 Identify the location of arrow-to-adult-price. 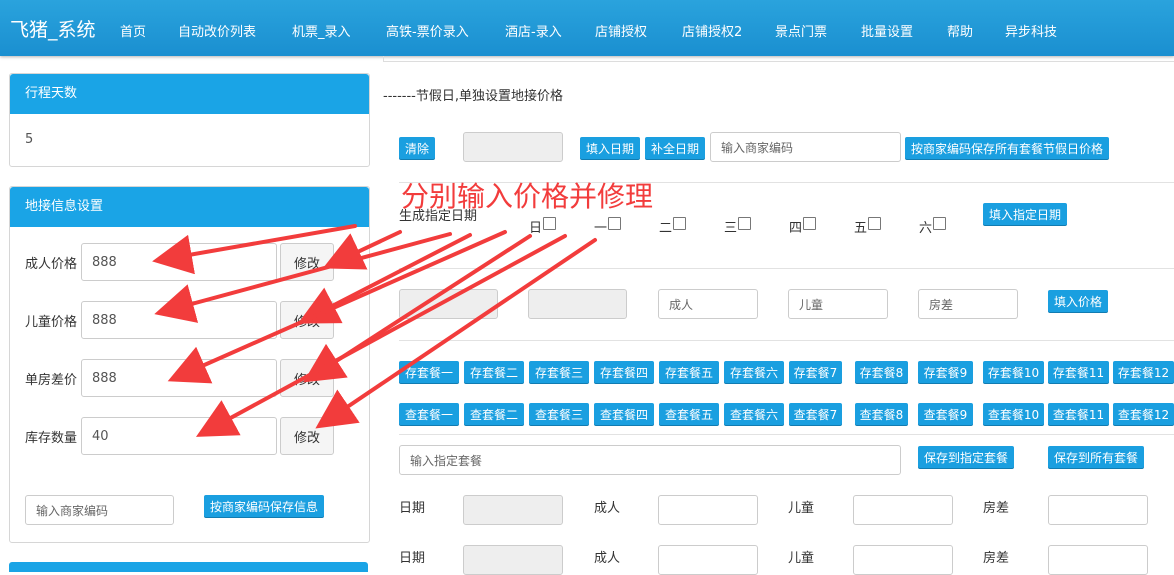
(254, 249).